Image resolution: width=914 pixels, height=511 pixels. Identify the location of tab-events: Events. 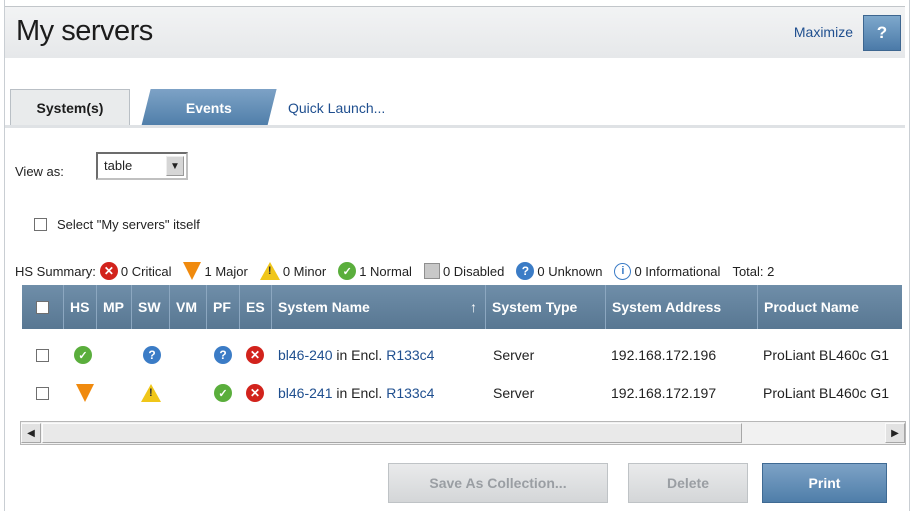
(209, 107).